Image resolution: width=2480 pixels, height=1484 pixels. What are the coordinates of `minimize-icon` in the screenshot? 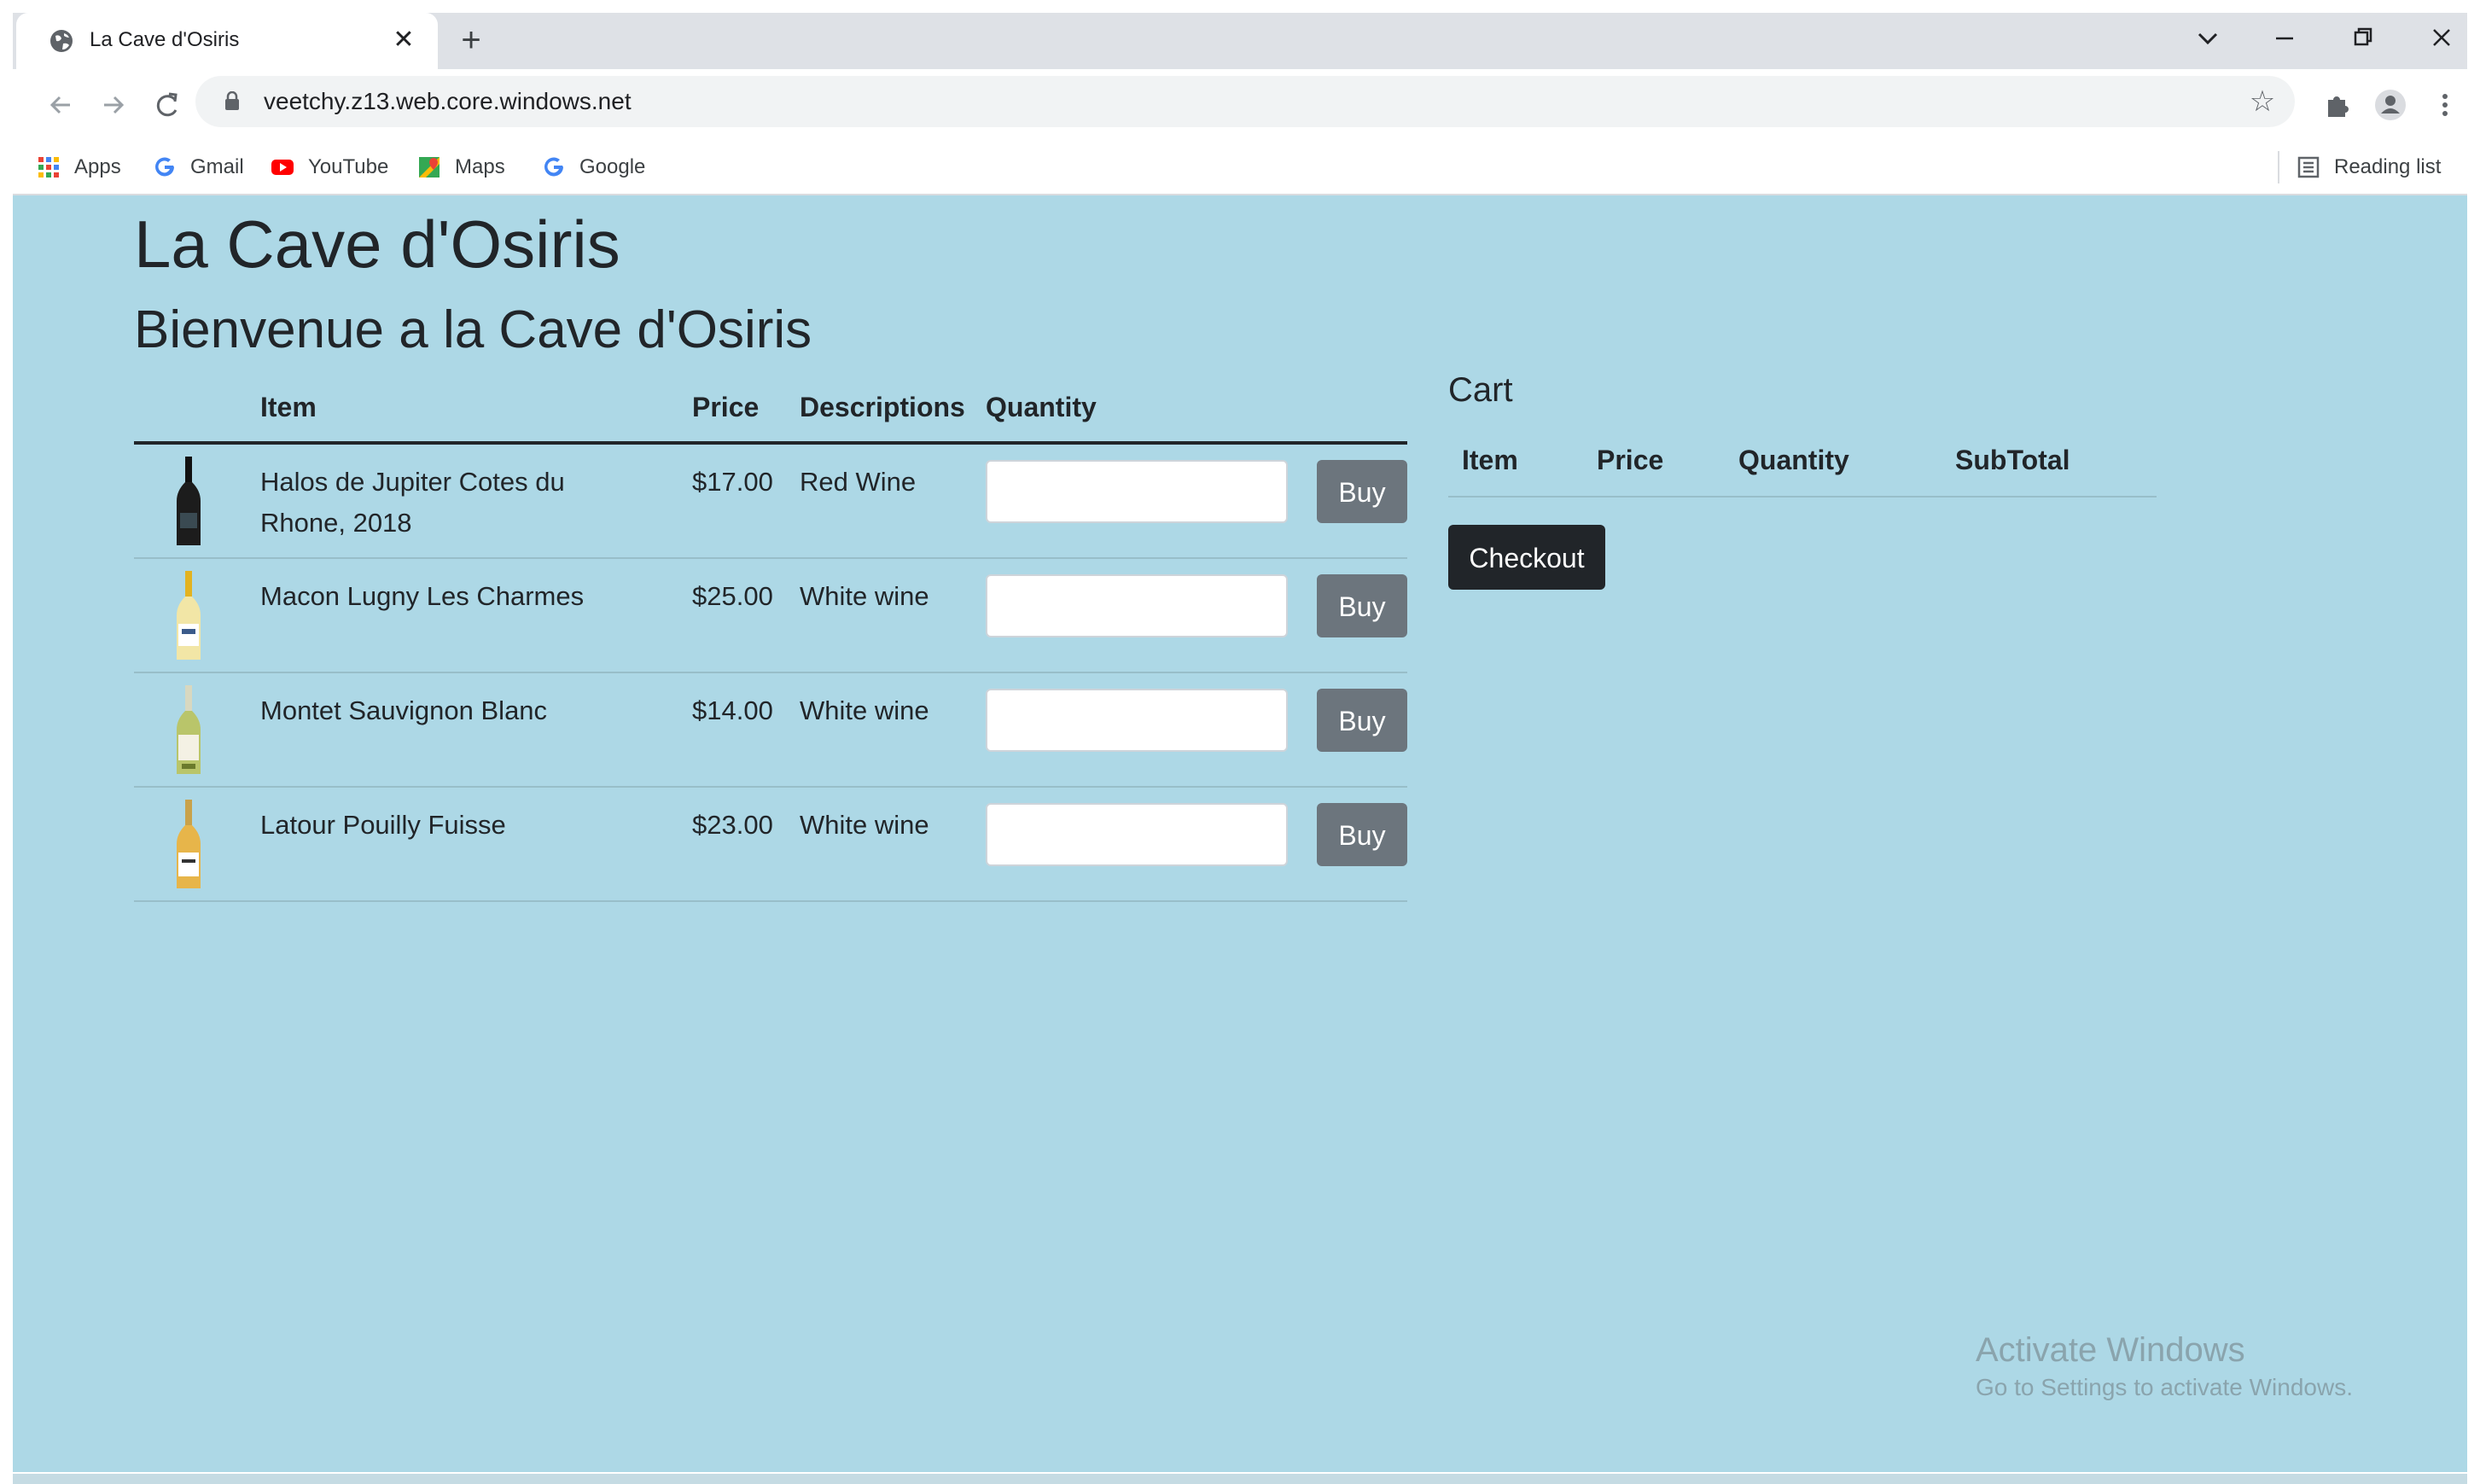 It's located at (2284, 38).